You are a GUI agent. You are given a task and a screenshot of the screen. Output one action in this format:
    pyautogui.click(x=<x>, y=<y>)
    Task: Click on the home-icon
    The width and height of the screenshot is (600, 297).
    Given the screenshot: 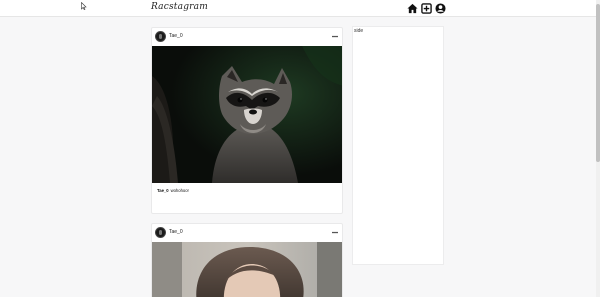 What is the action you would take?
    pyautogui.click(x=412, y=8)
    